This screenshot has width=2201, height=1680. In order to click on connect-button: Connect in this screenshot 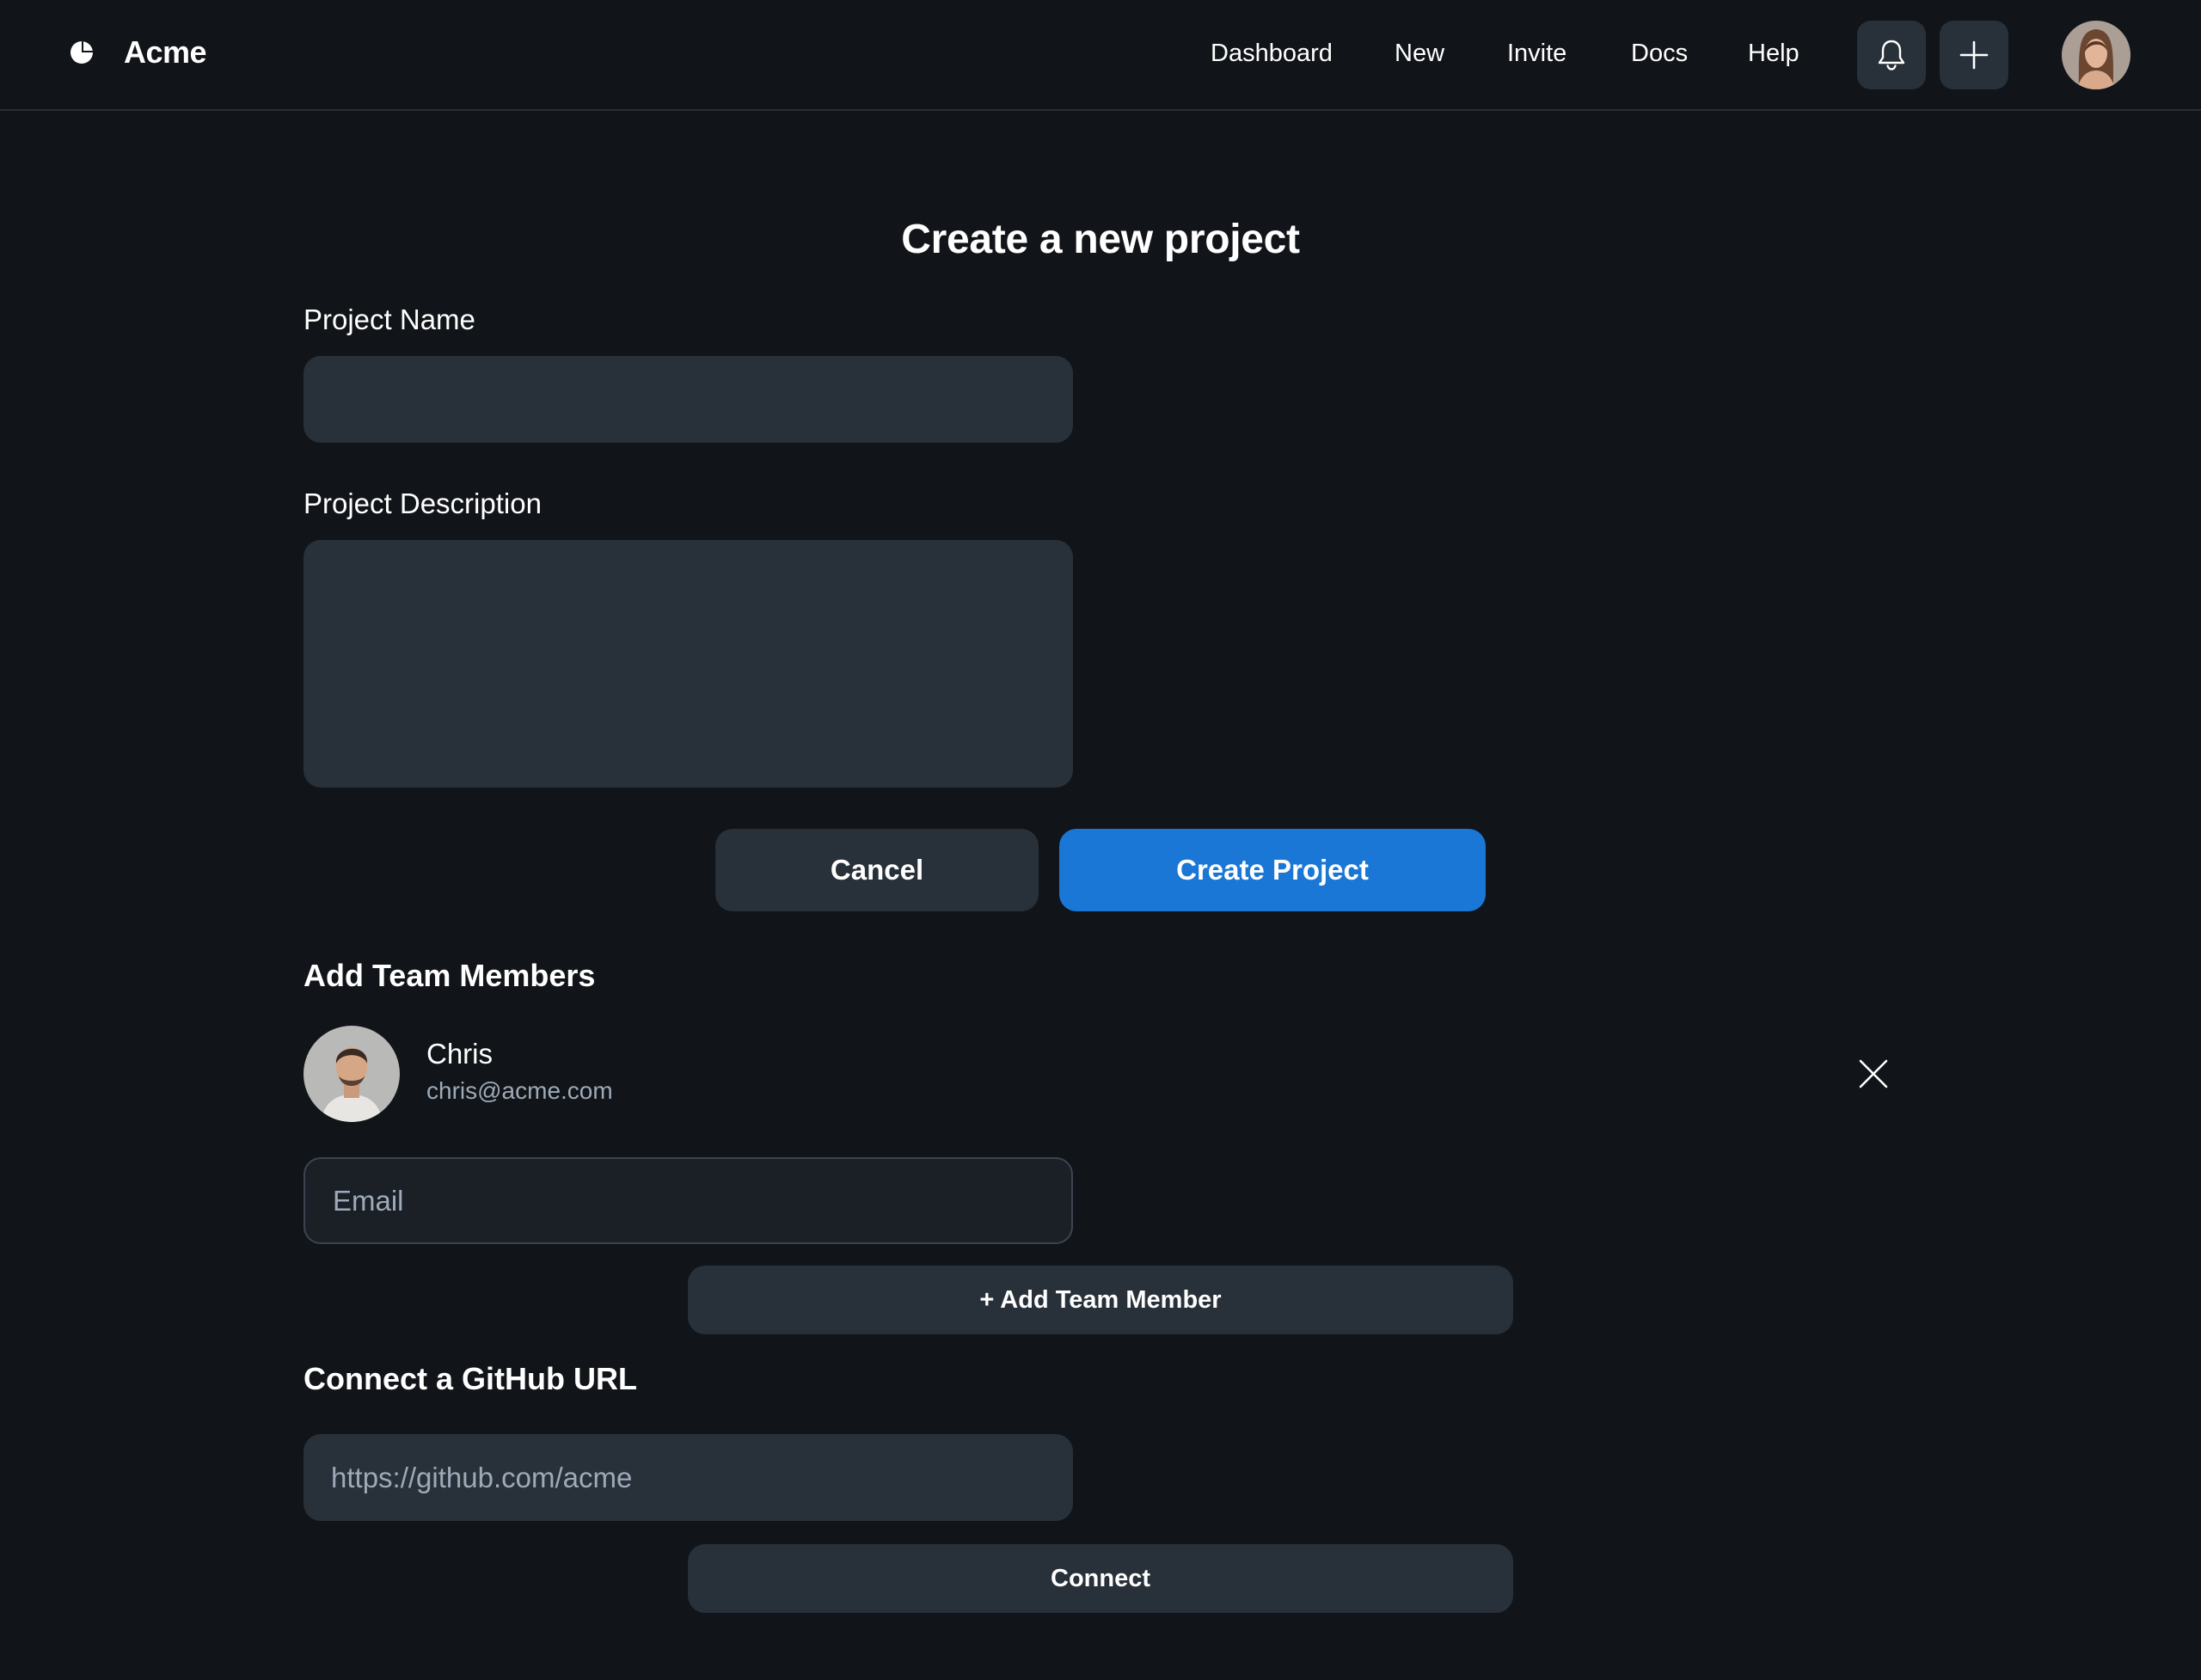, I will do `click(1100, 1579)`.